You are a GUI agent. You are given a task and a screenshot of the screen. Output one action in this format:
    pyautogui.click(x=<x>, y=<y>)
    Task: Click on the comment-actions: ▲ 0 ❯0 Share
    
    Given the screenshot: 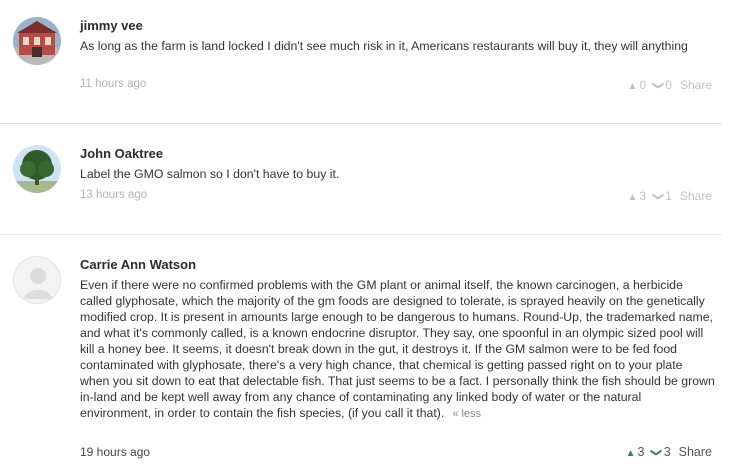 What is the action you would take?
    pyautogui.click(x=669, y=85)
    